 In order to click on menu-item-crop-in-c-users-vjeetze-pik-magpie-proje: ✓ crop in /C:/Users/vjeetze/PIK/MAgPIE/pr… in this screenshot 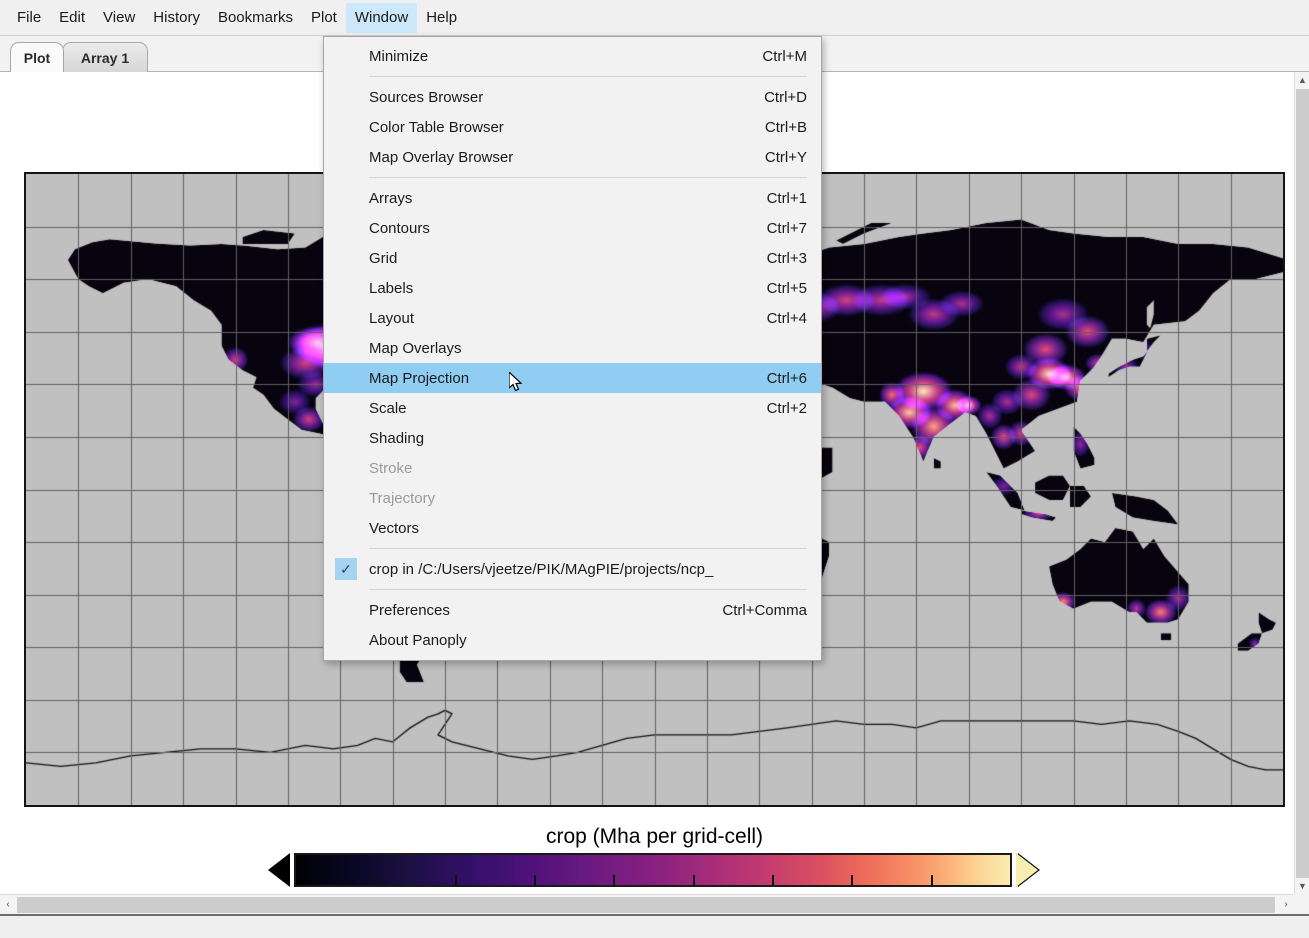, I will do `click(572, 569)`.